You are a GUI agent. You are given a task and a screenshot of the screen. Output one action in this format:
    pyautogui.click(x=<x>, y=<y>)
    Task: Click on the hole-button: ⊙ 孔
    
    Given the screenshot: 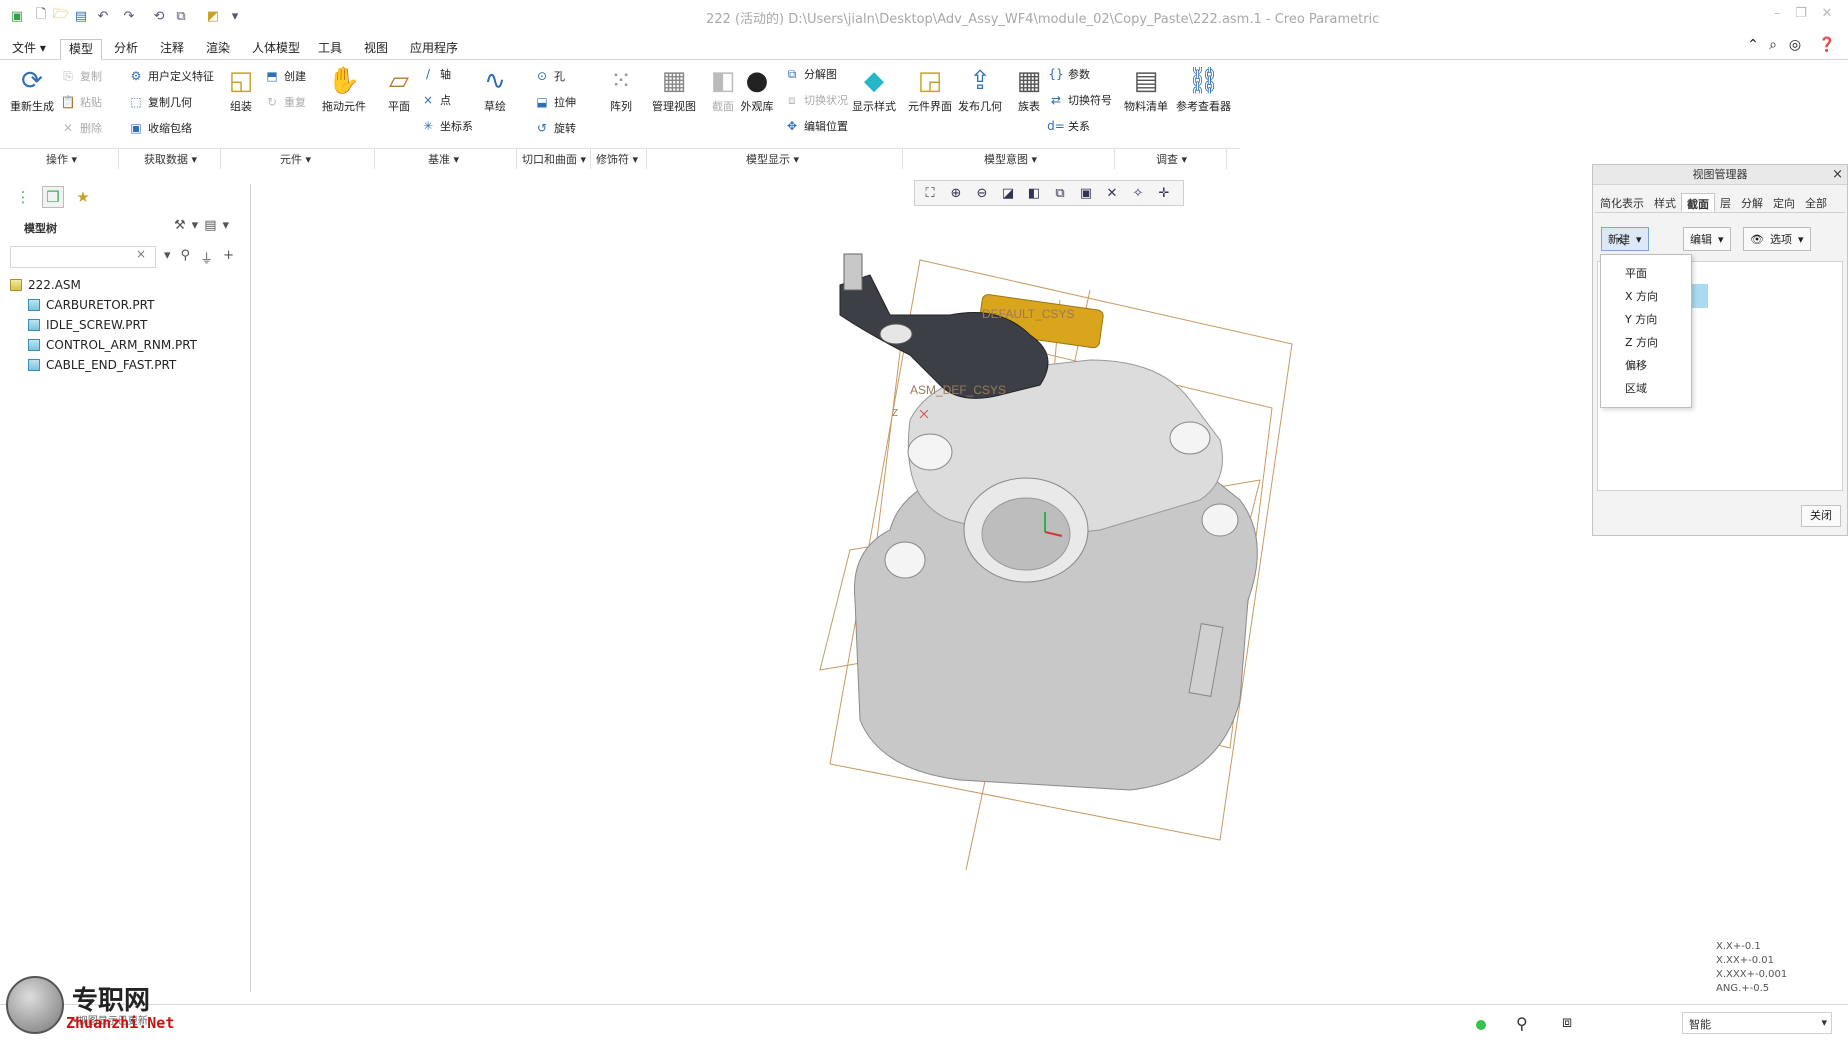 What is the action you would take?
    pyautogui.click(x=549, y=76)
    